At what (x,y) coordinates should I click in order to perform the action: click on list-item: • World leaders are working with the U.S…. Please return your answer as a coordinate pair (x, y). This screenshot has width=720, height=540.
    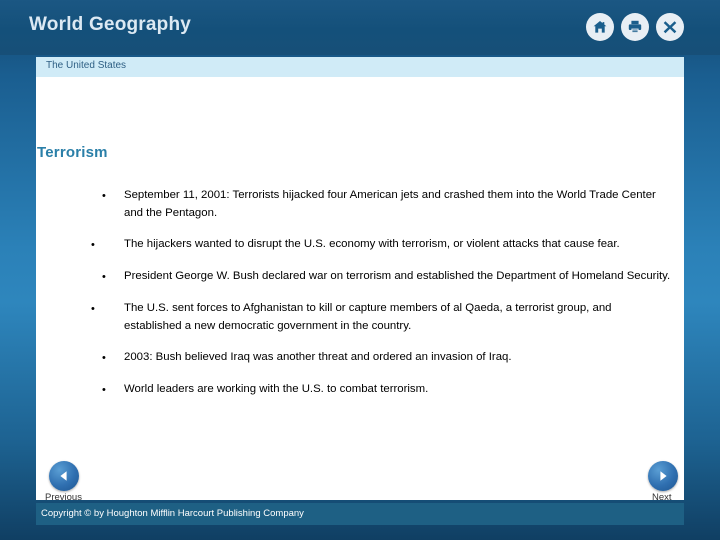
    Looking at the image, I should click on (380, 390).